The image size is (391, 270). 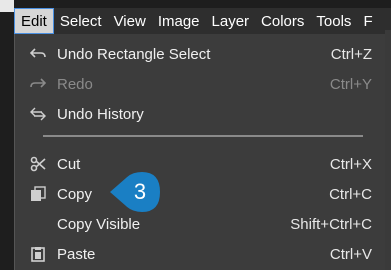 I want to click on canvas-corner, so click(x=7, y=6).